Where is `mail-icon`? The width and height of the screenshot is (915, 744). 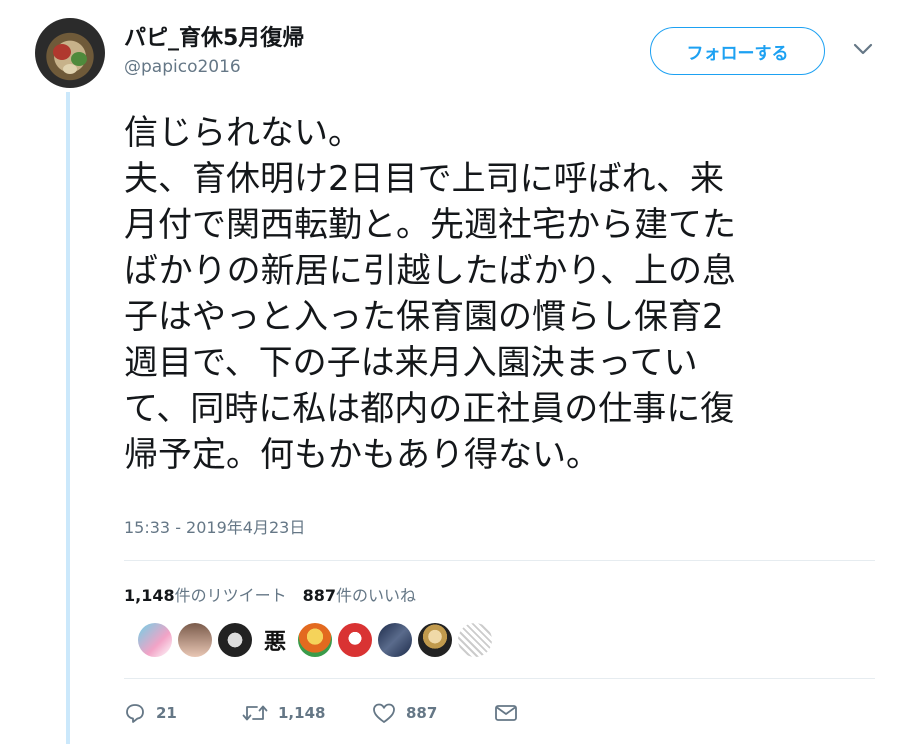 mail-icon is located at coordinates (506, 713).